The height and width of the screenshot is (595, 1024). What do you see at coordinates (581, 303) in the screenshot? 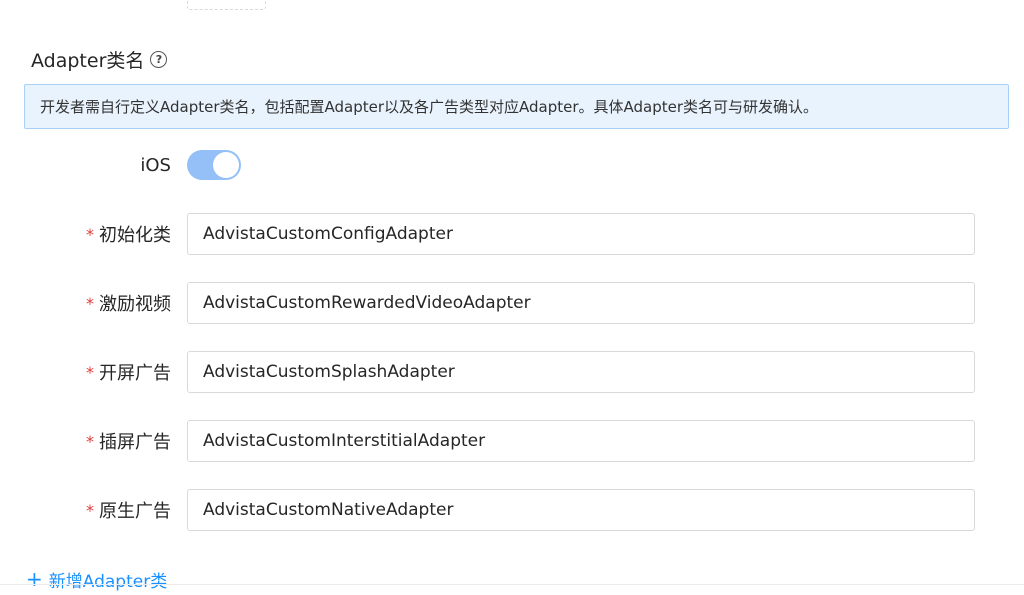
I see `rewarded-video-input` at bounding box center [581, 303].